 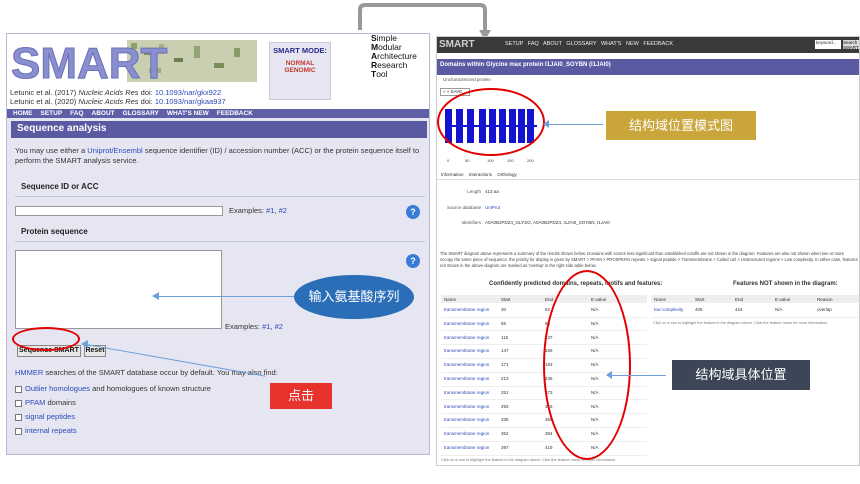 I want to click on mode-normal-link: NORMAL, so click(x=300, y=63).